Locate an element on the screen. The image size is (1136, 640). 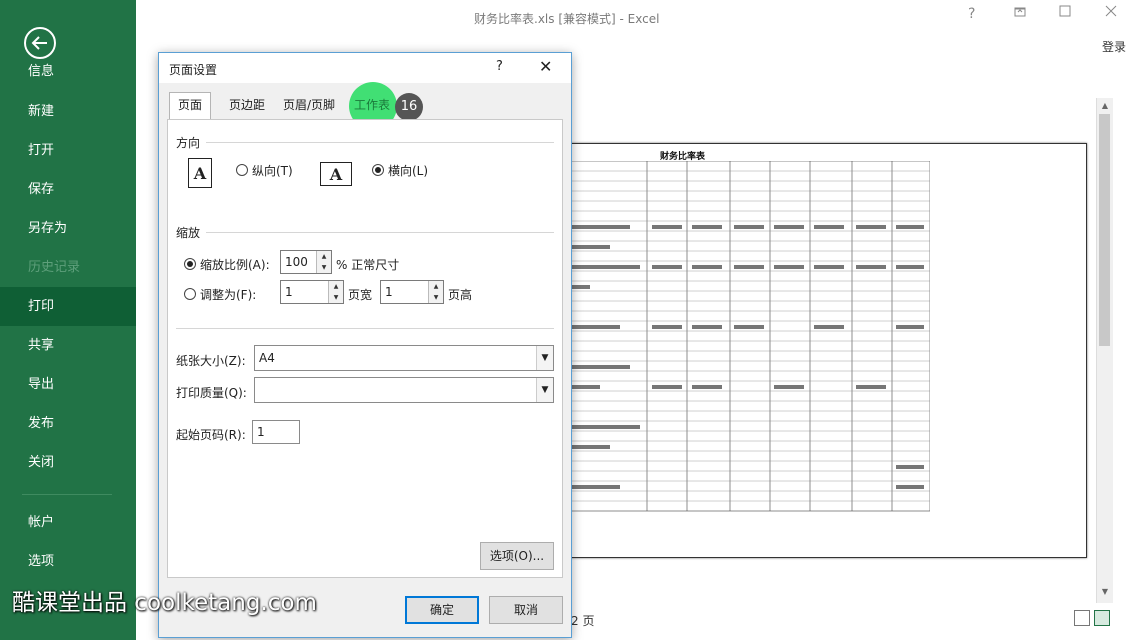
tab-page: 页面 is located at coordinates (190, 105).